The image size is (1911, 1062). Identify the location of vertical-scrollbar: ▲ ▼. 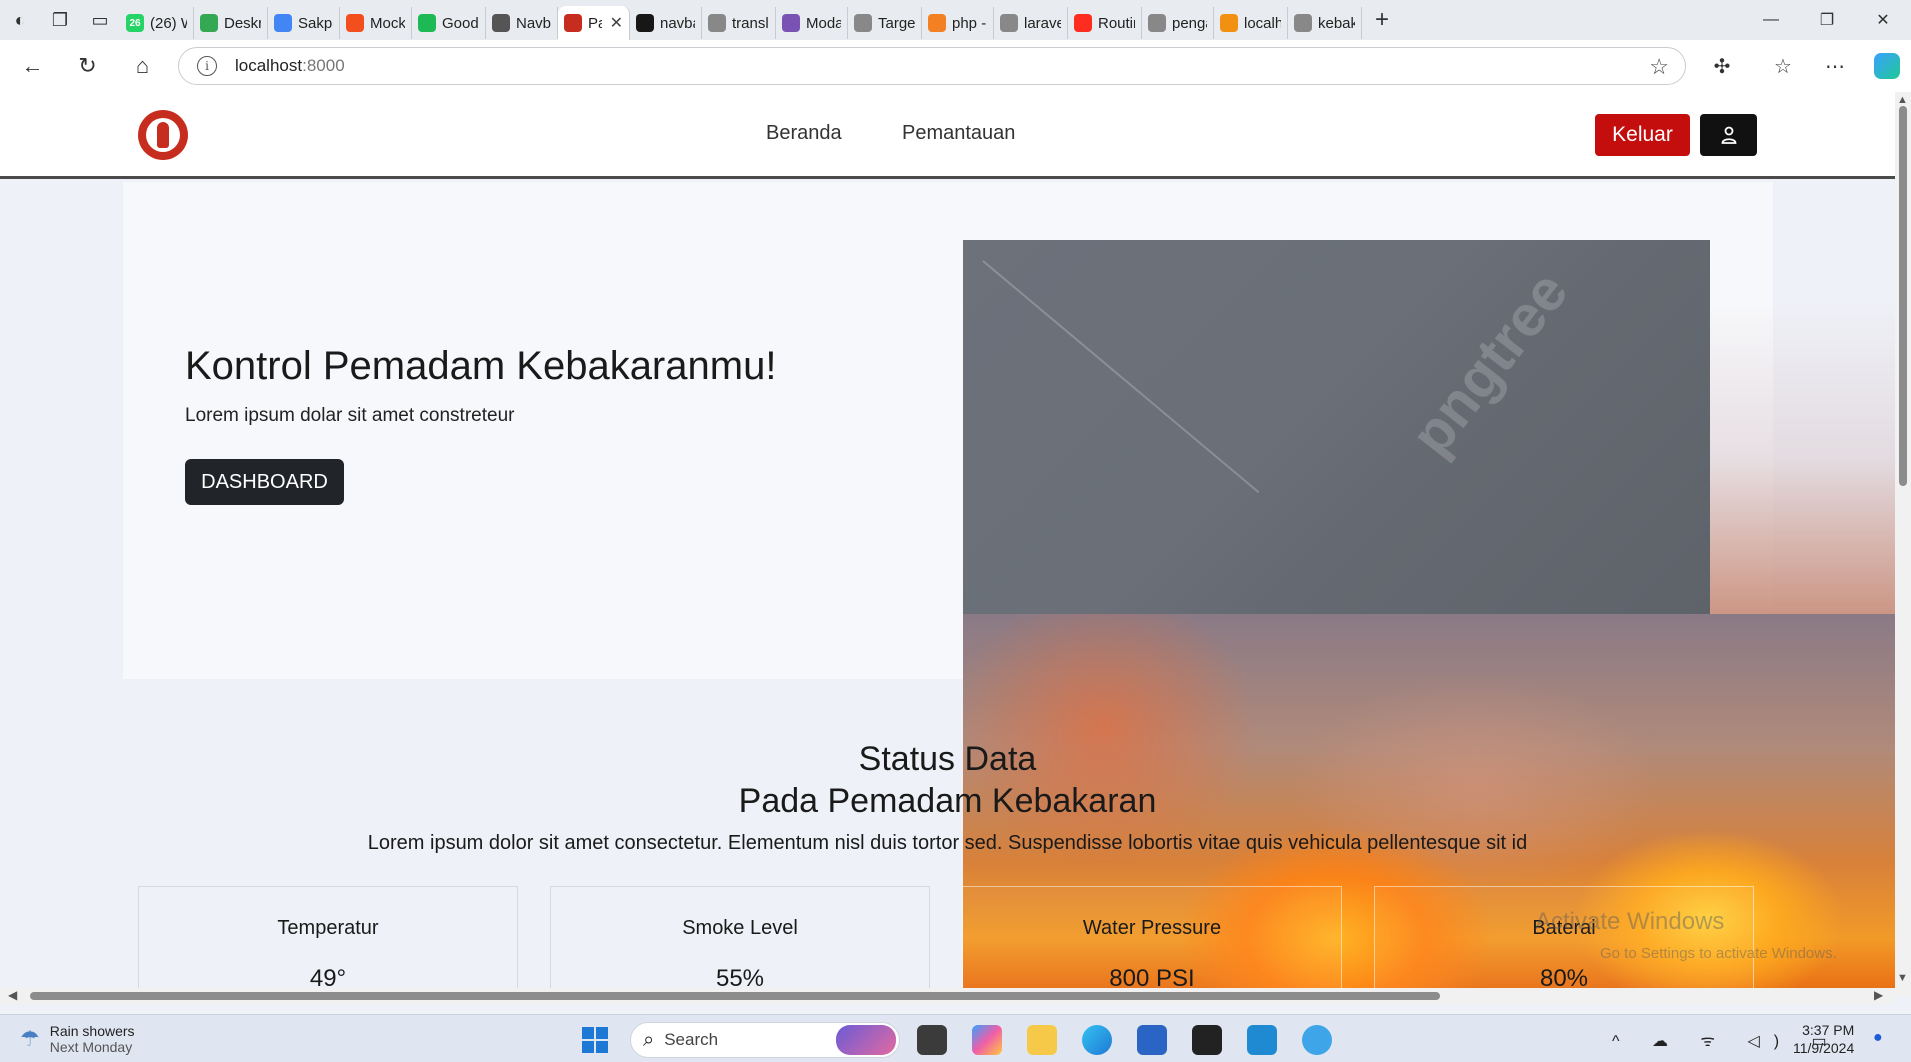
(1903, 544).